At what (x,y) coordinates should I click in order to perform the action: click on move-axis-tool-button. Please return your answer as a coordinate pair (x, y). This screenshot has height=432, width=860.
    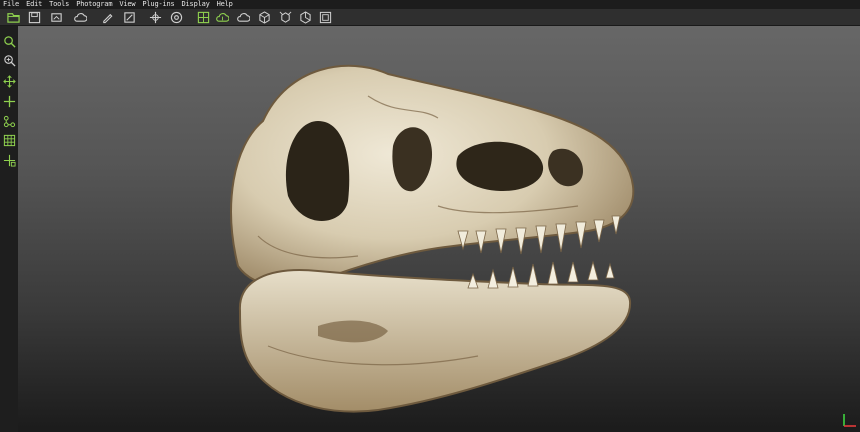
    Looking at the image, I should click on (9, 101).